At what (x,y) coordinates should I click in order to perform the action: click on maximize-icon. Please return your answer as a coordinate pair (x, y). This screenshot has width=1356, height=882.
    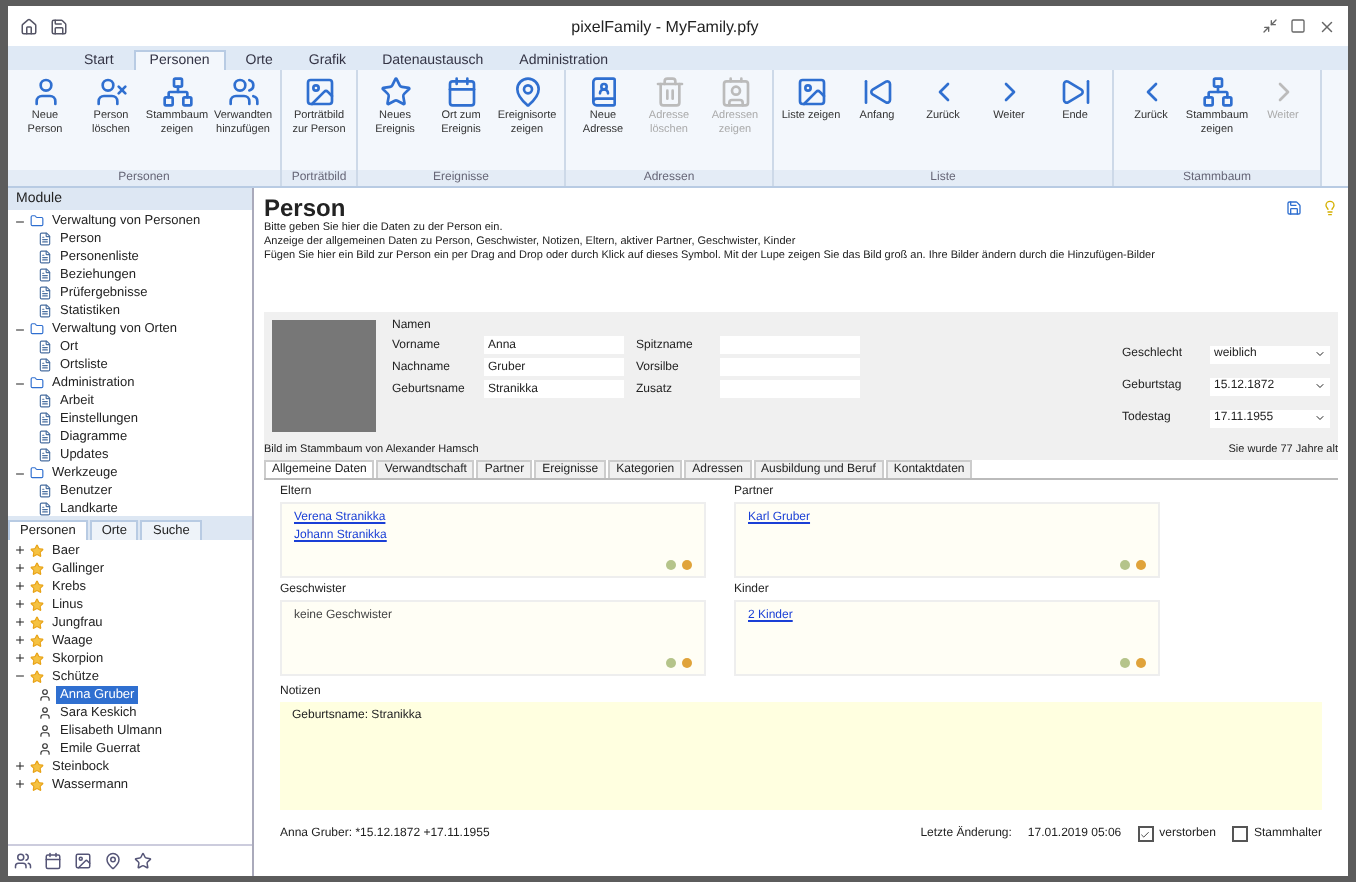
    Looking at the image, I should click on (1298, 26).